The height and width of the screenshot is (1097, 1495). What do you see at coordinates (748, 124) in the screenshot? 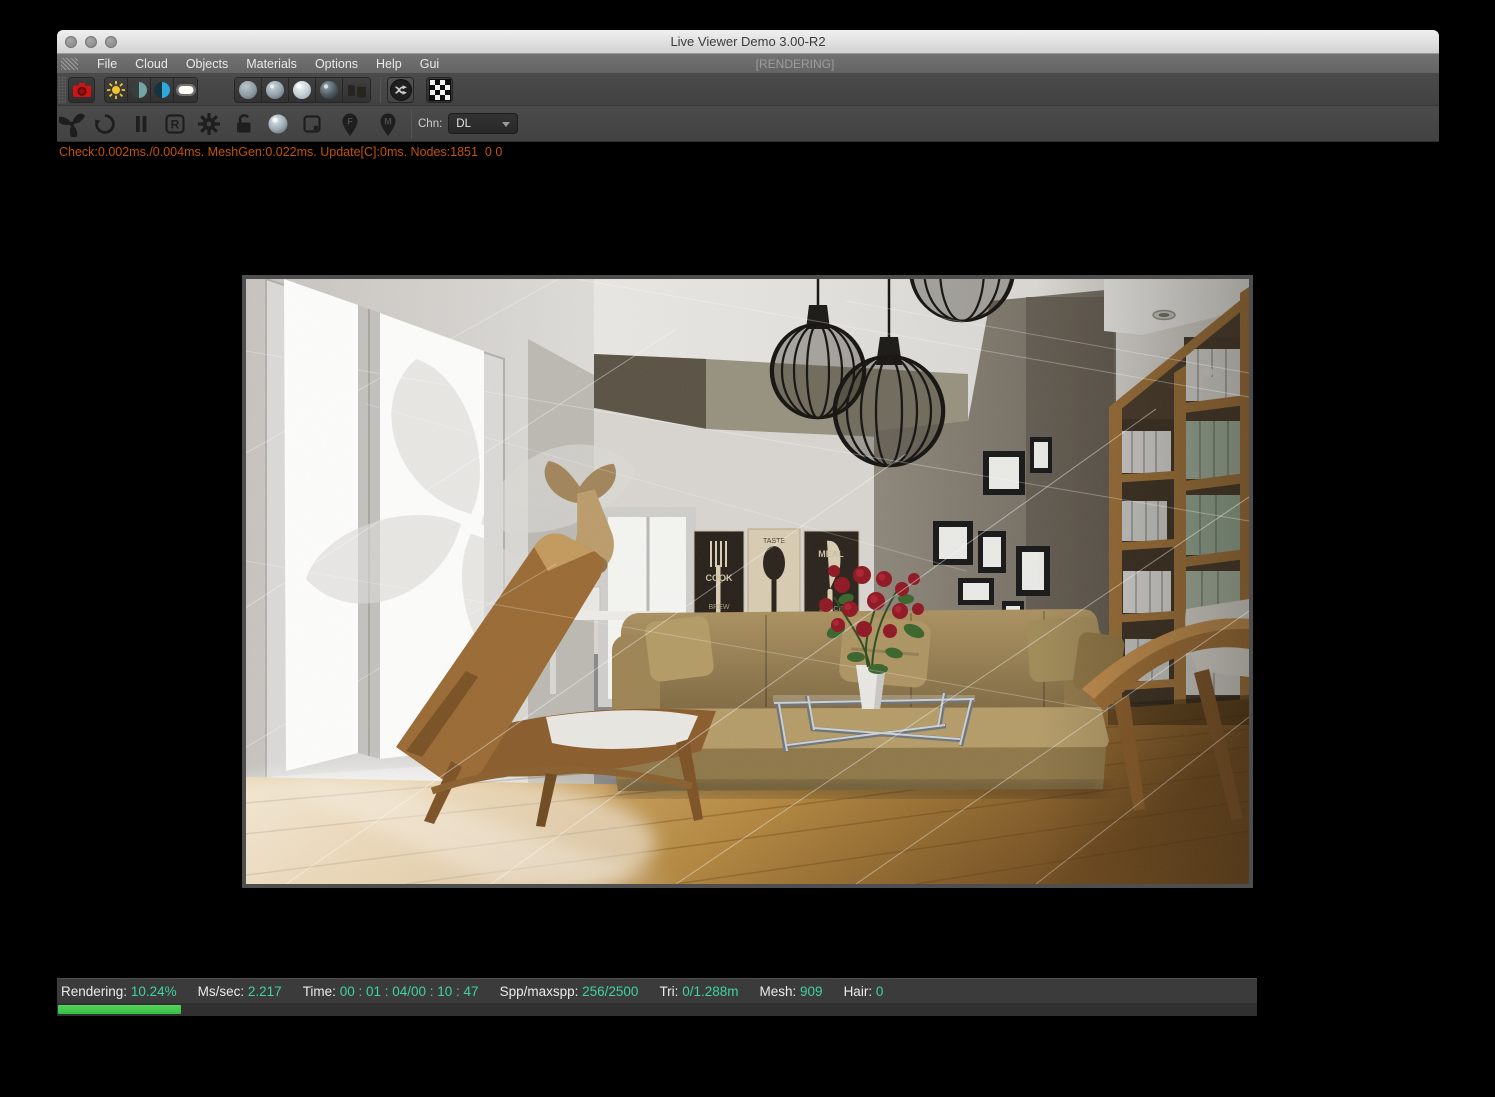
I see `toolbar-row2: R F M Chn: DL` at bounding box center [748, 124].